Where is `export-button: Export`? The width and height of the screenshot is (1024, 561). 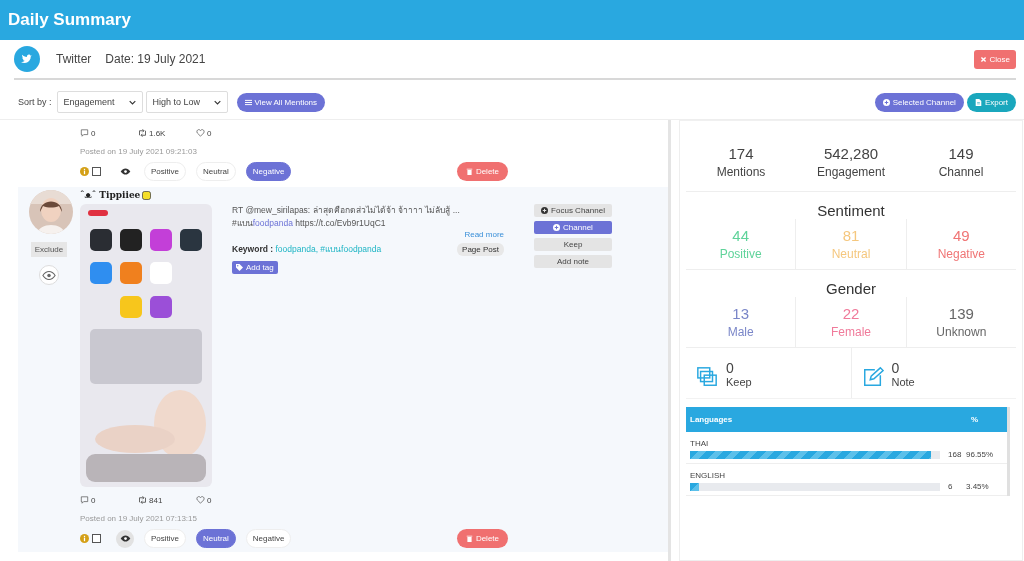
export-button: Export is located at coordinates (991, 102).